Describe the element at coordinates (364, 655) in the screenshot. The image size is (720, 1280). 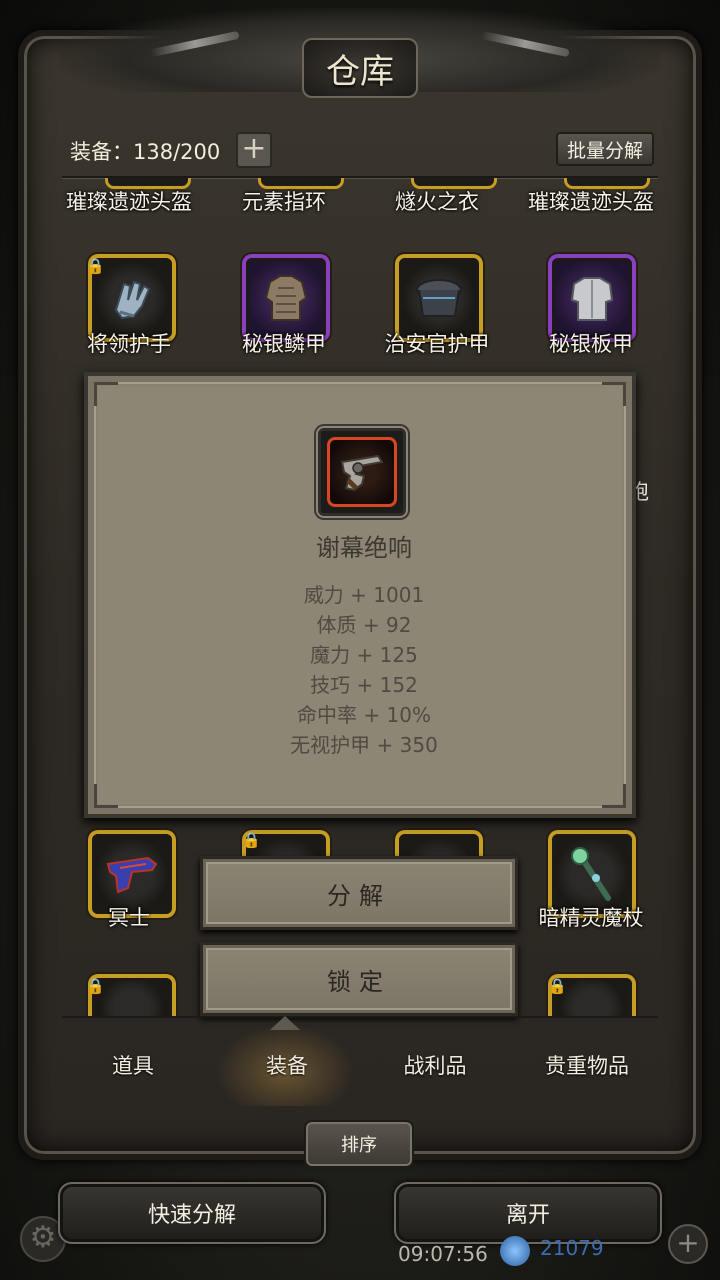
I see `stat-magic: 魔力 + 125` at that location.